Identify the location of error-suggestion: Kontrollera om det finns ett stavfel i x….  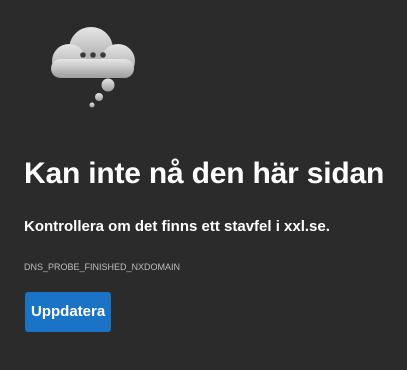
(177, 226).